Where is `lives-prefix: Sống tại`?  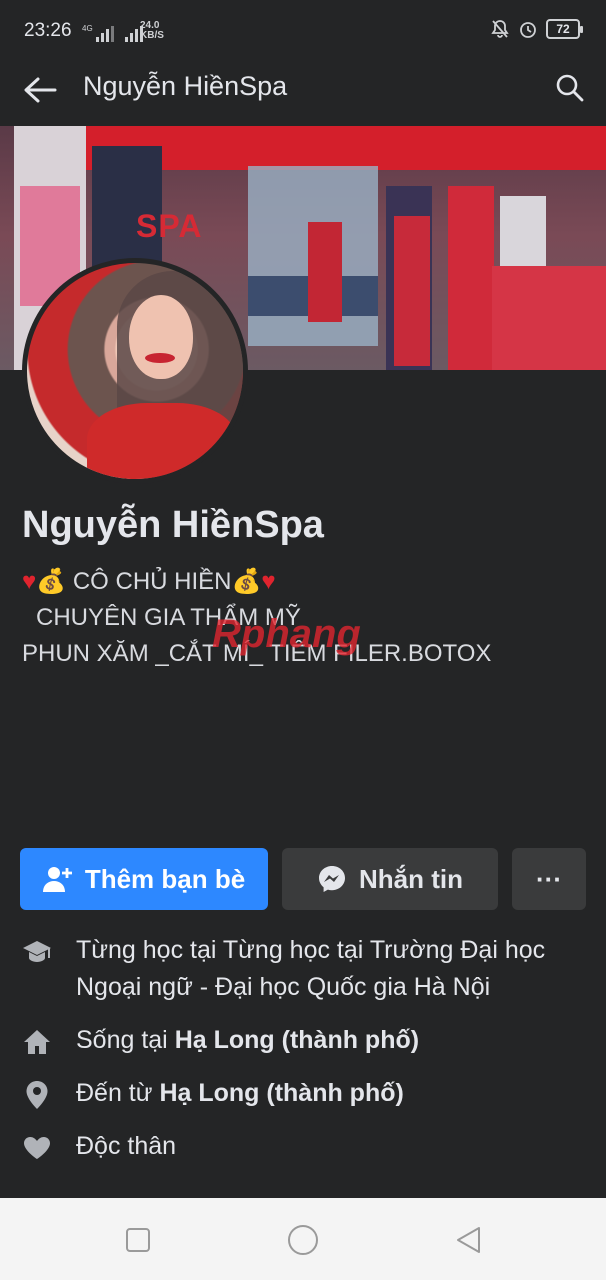 lives-prefix: Sống tại is located at coordinates (125, 1040).